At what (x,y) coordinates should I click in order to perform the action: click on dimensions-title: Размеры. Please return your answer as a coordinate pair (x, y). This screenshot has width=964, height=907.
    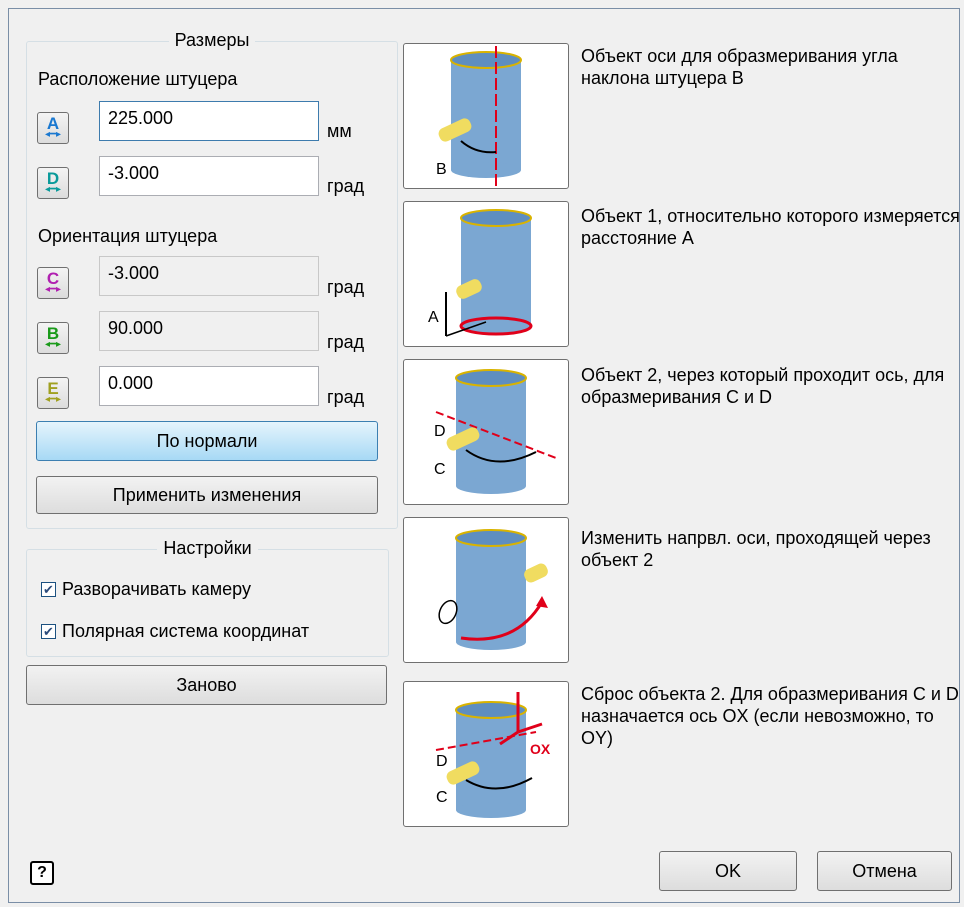
    Looking at the image, I should click on (212, 40).